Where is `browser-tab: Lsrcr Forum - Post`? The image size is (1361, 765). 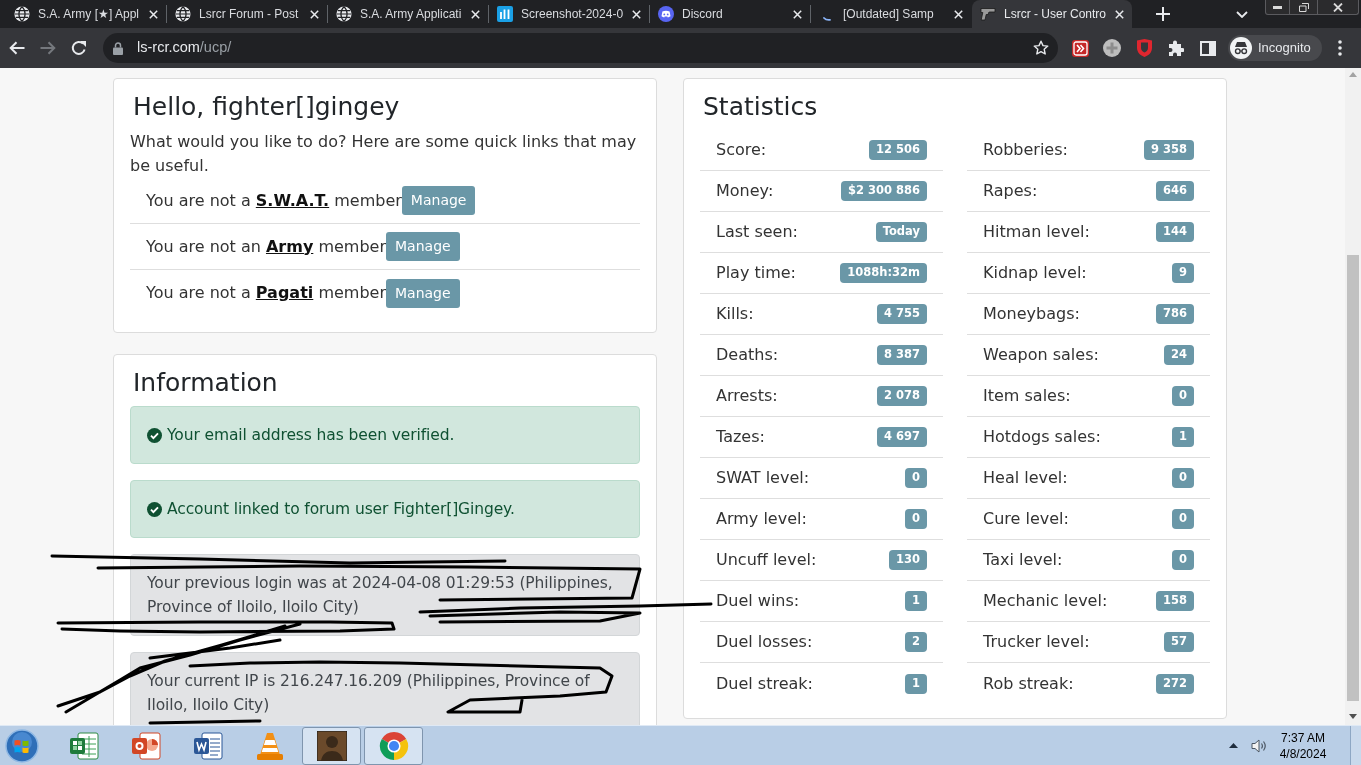 browser-tab: Lsrcr Forum - Post is located at coordinates (247, 14).